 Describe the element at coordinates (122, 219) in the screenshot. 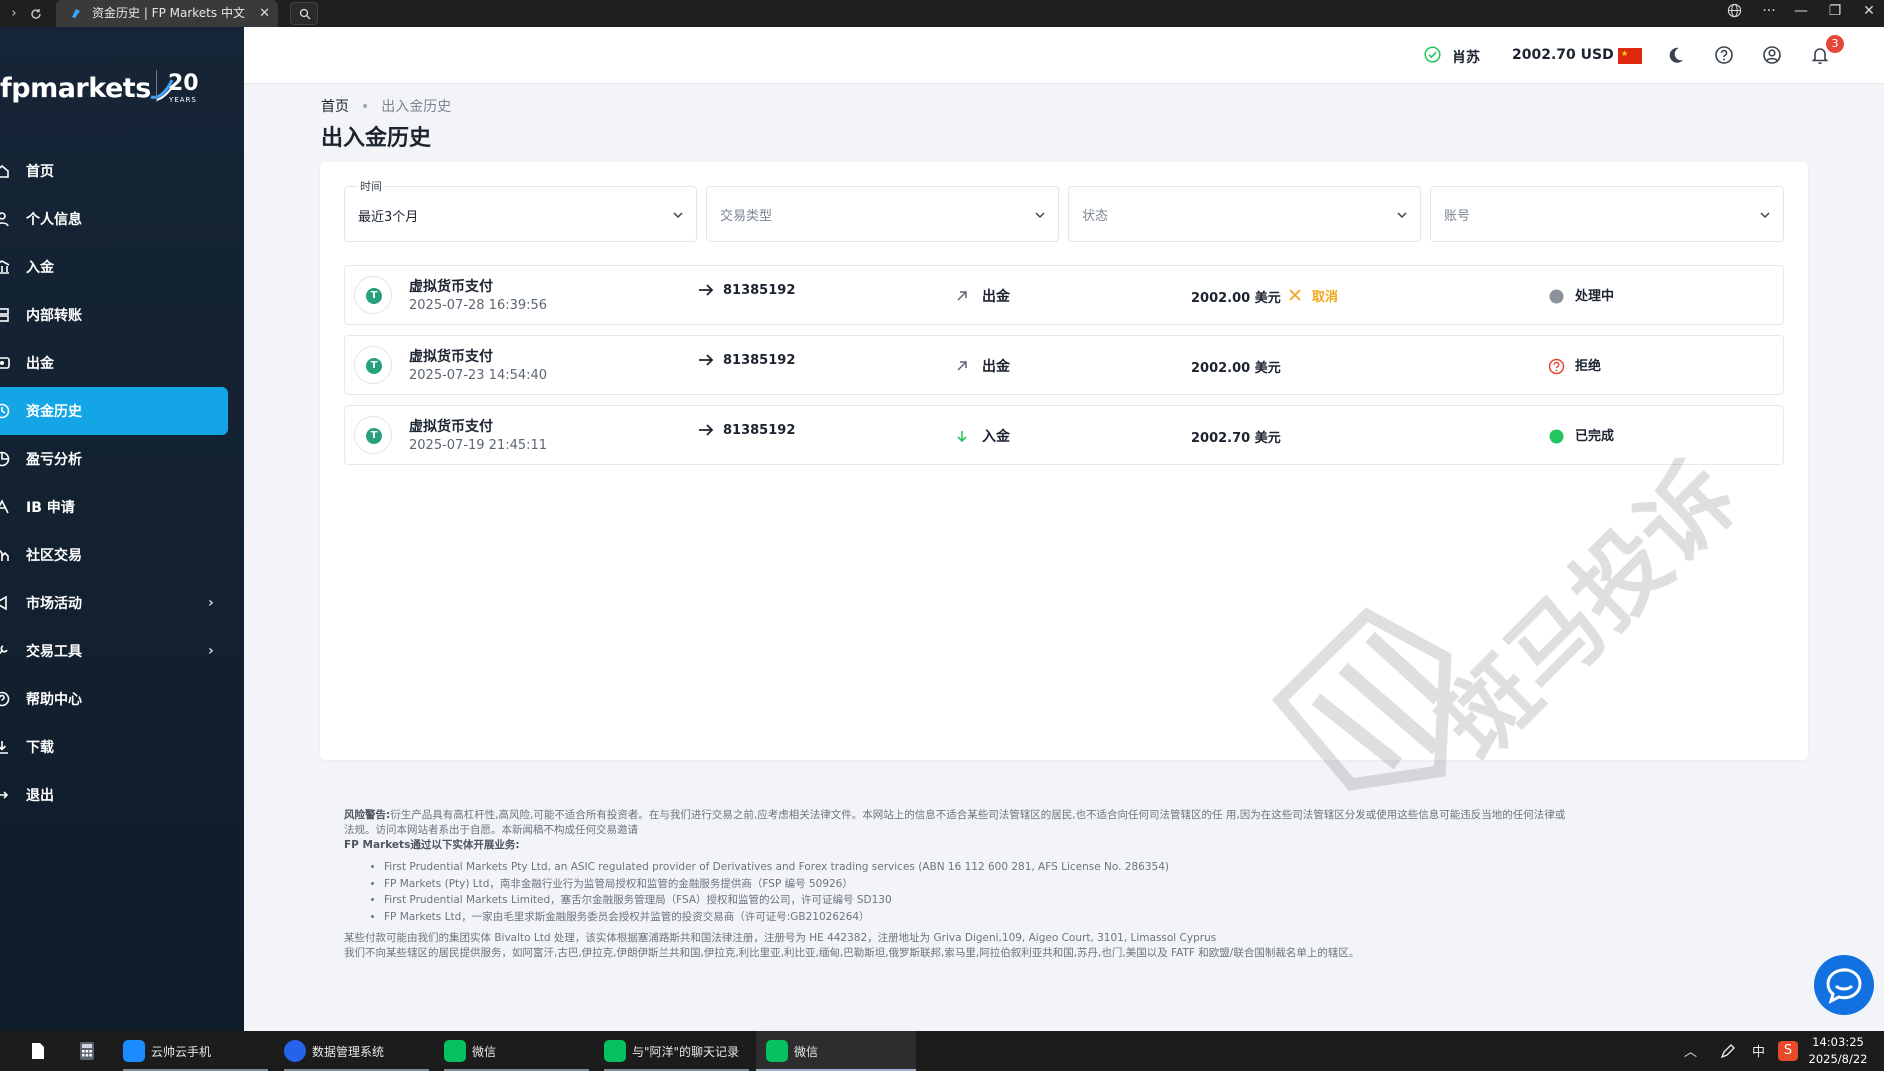

I see `sidebar-item-2: 个人信息` at that location.